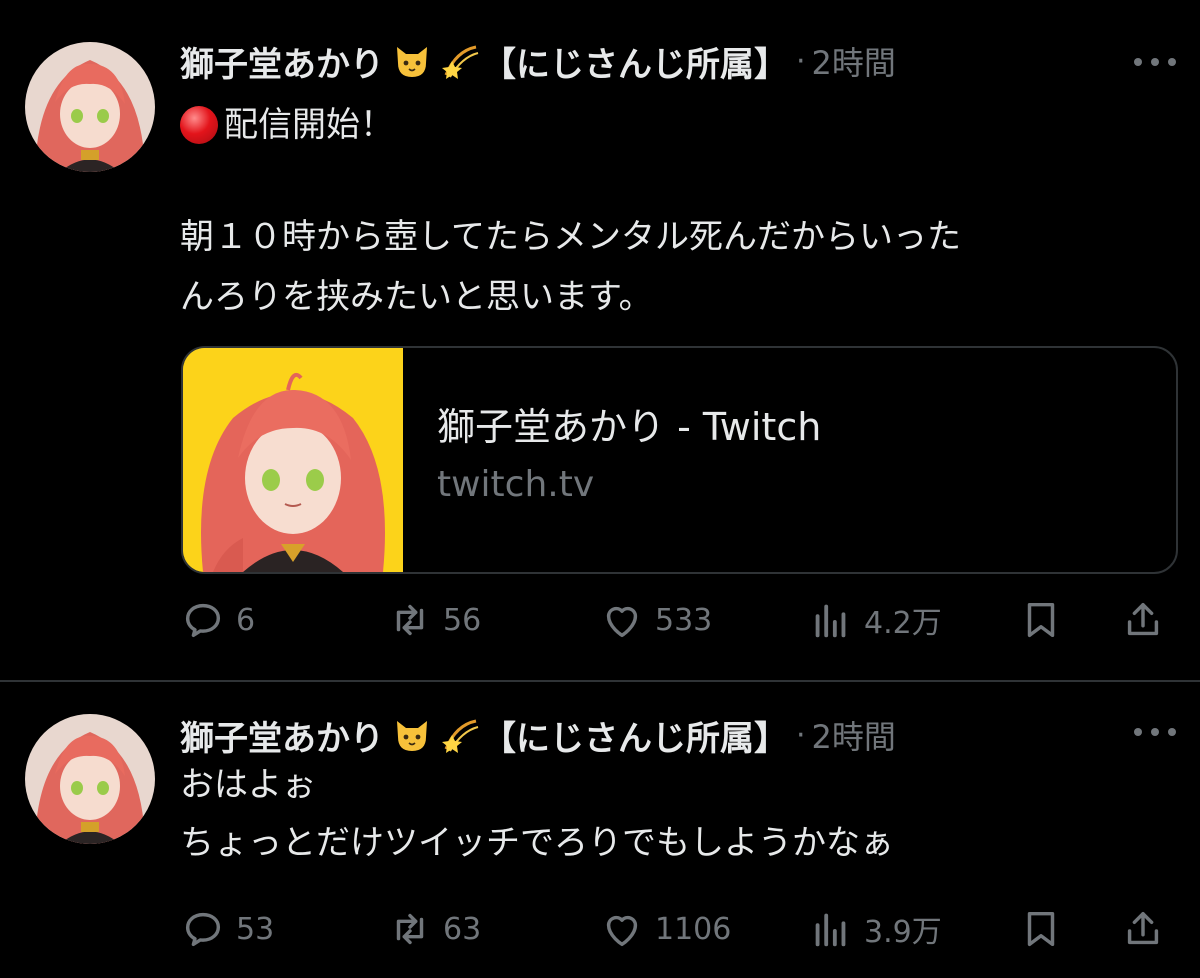 The width and height of the screenshot is (1200, 978). I want to click on reply-count: 6, so click(246, 620).